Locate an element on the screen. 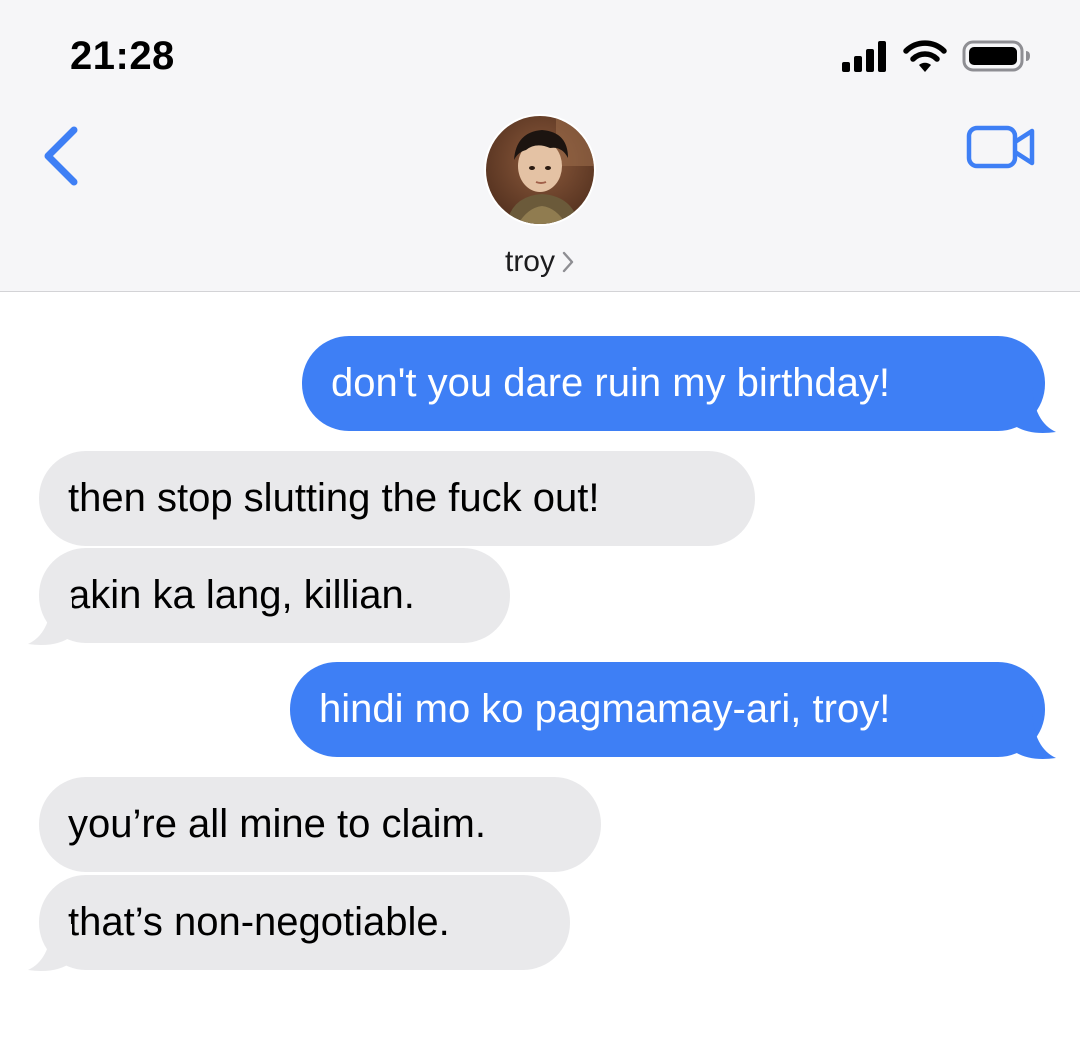  cellular-signal-icon is located at coordinates (864, 56).